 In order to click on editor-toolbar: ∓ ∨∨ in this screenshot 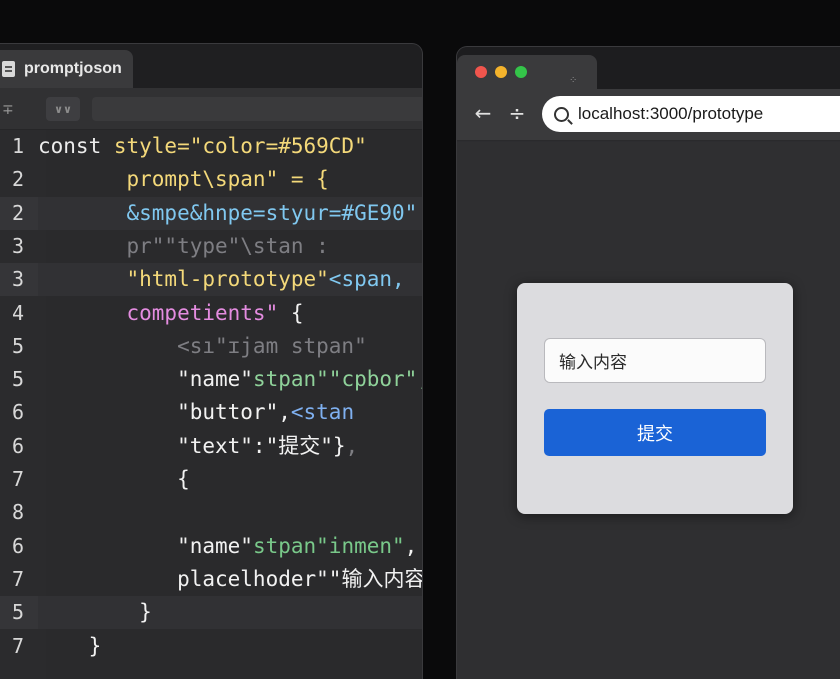, I will do `click(211, 109)`.